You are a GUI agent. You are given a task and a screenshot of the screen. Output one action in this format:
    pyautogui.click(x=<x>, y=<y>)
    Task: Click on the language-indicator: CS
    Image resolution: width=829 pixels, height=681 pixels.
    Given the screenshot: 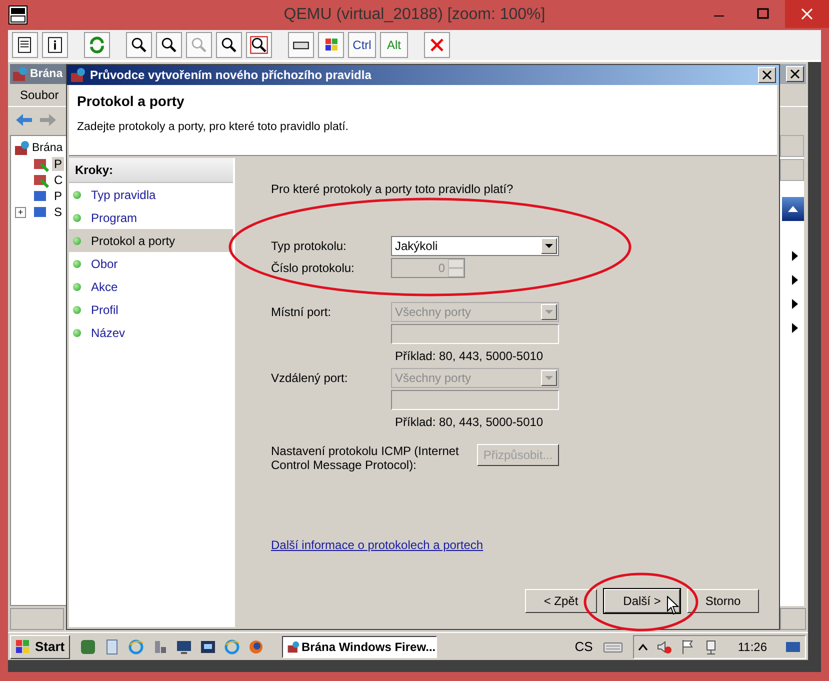 What is the action you would take?
    pyautogui.click(x=583, y=646)
    